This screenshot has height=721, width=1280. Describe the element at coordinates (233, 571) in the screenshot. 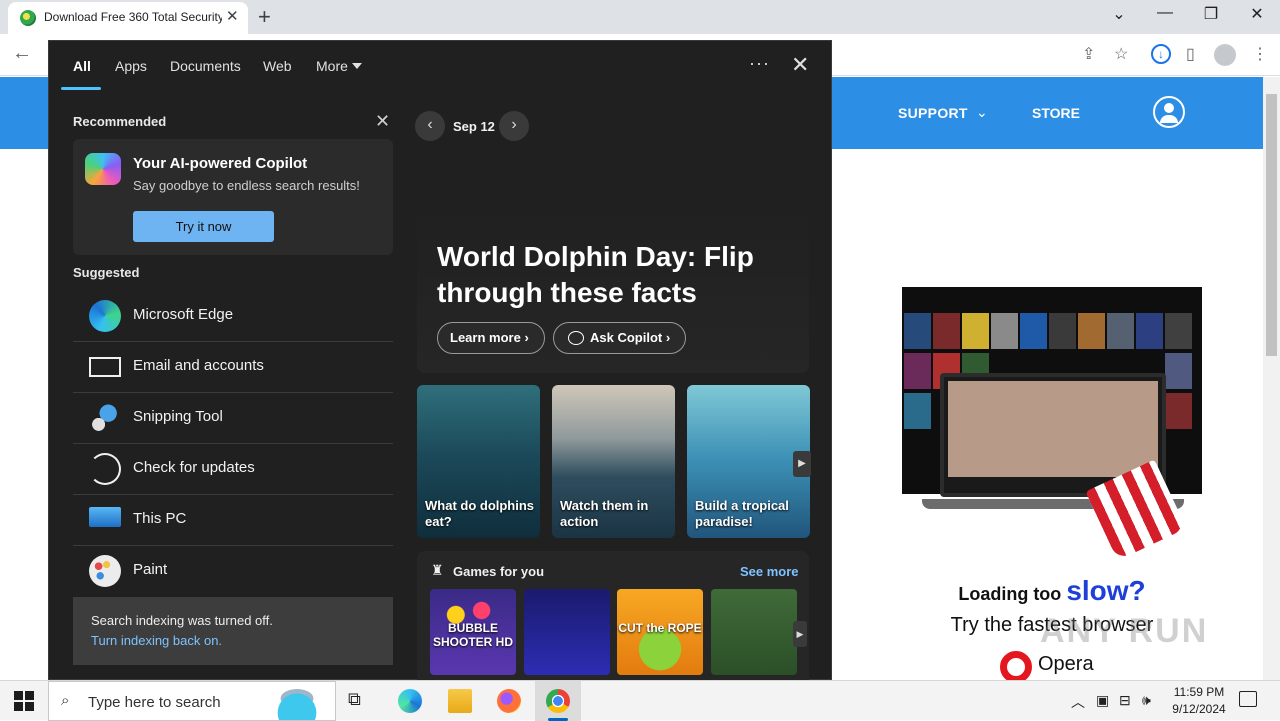

I see `suggested-item-paint: Paint` at that location.